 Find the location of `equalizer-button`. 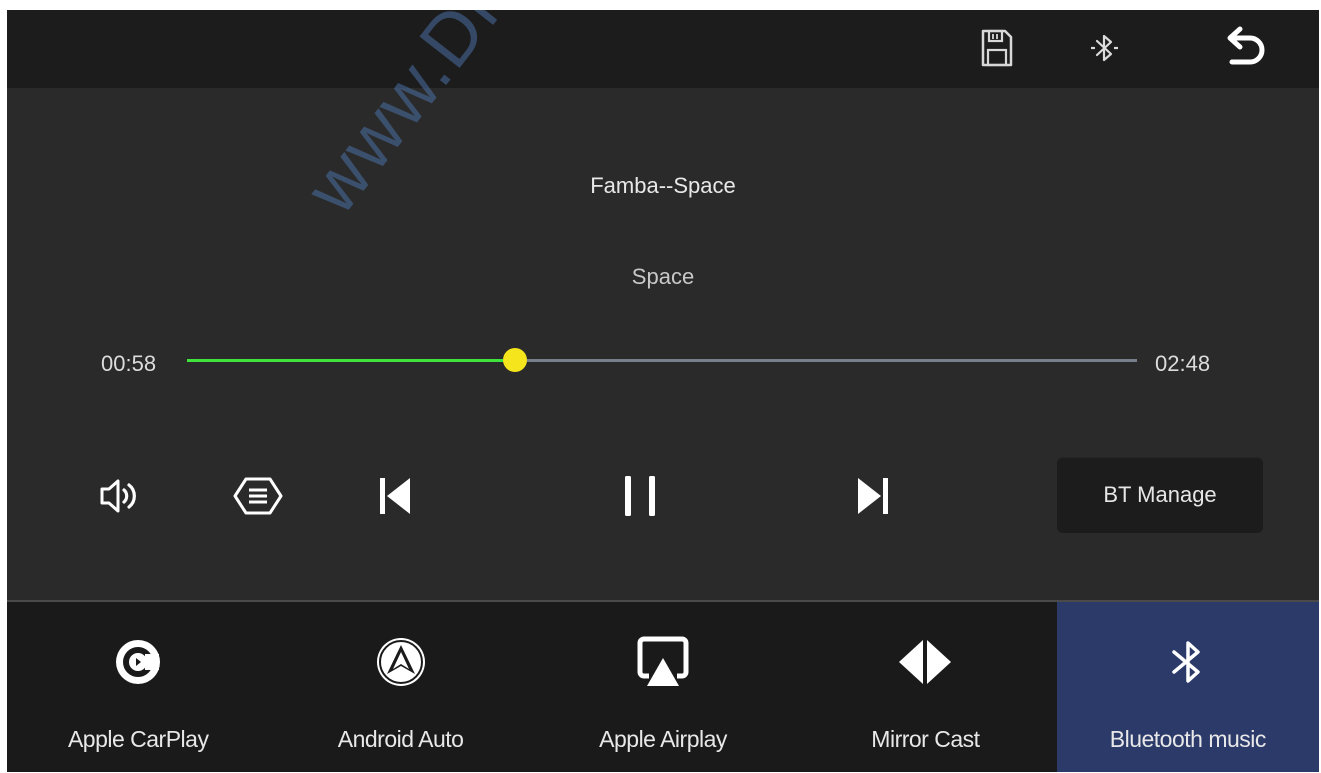

equalizer-button is located at coordinates (258, 496).